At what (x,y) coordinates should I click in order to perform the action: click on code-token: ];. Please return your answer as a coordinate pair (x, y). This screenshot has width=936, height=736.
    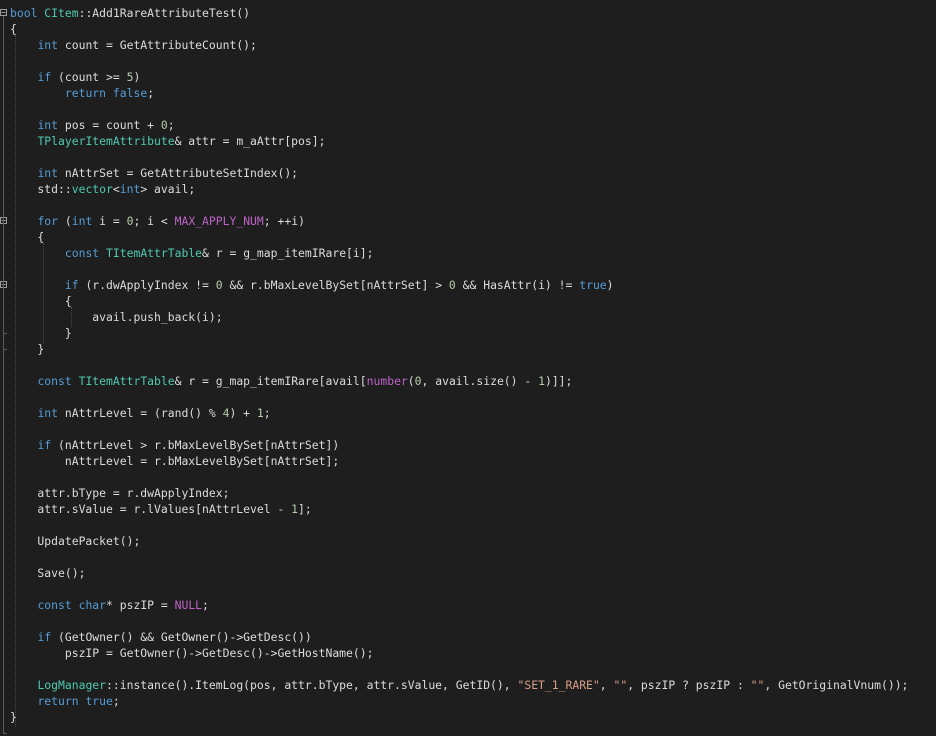
    Looking at the image, I should click on (305, 509).